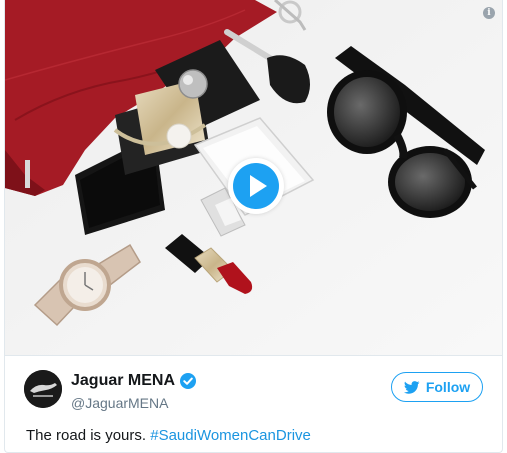 The height and width of the screenshot is (453, 507). I want to click on avatar, so click(43, 389).